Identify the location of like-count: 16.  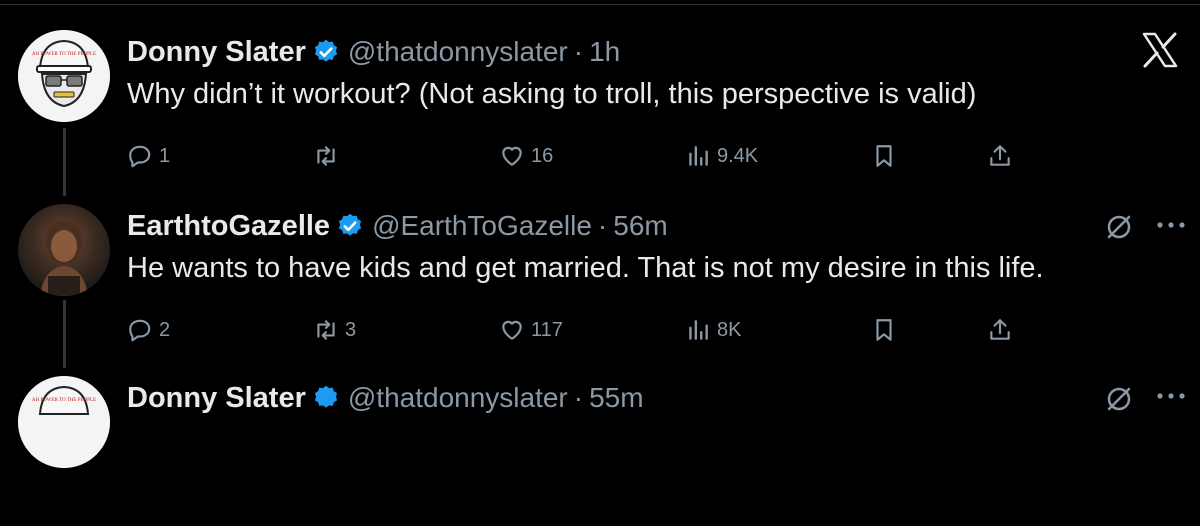
(542, 155).